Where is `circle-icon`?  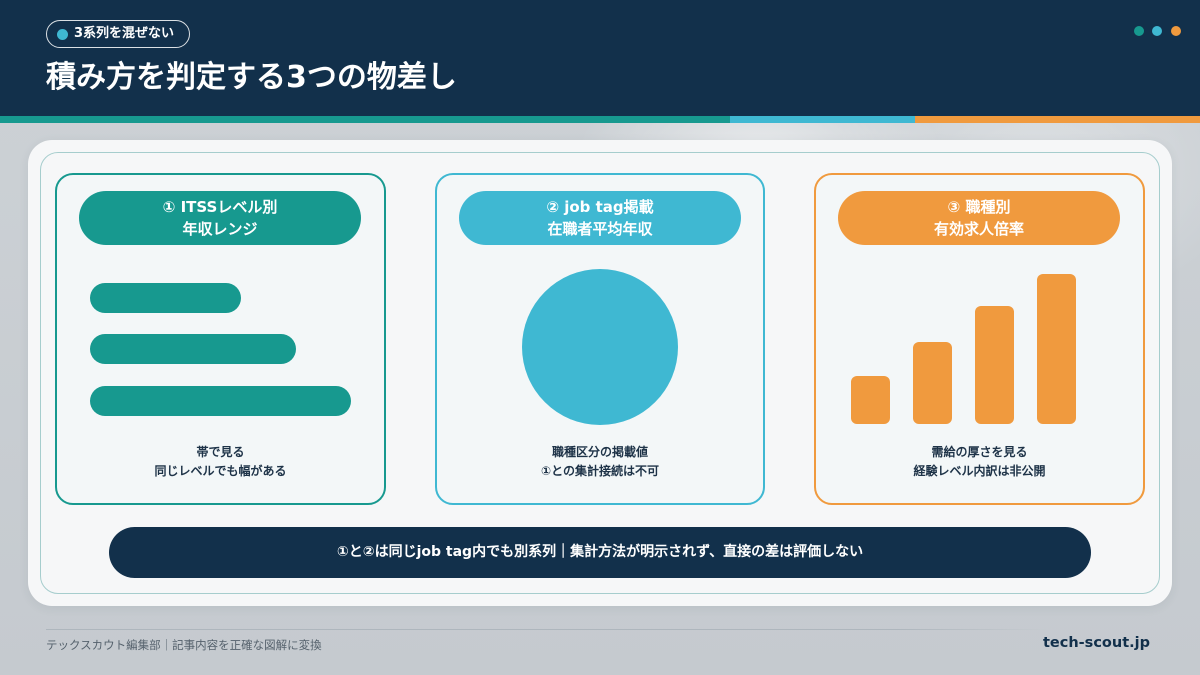 circle-icon is located at coordinates (600, 347).